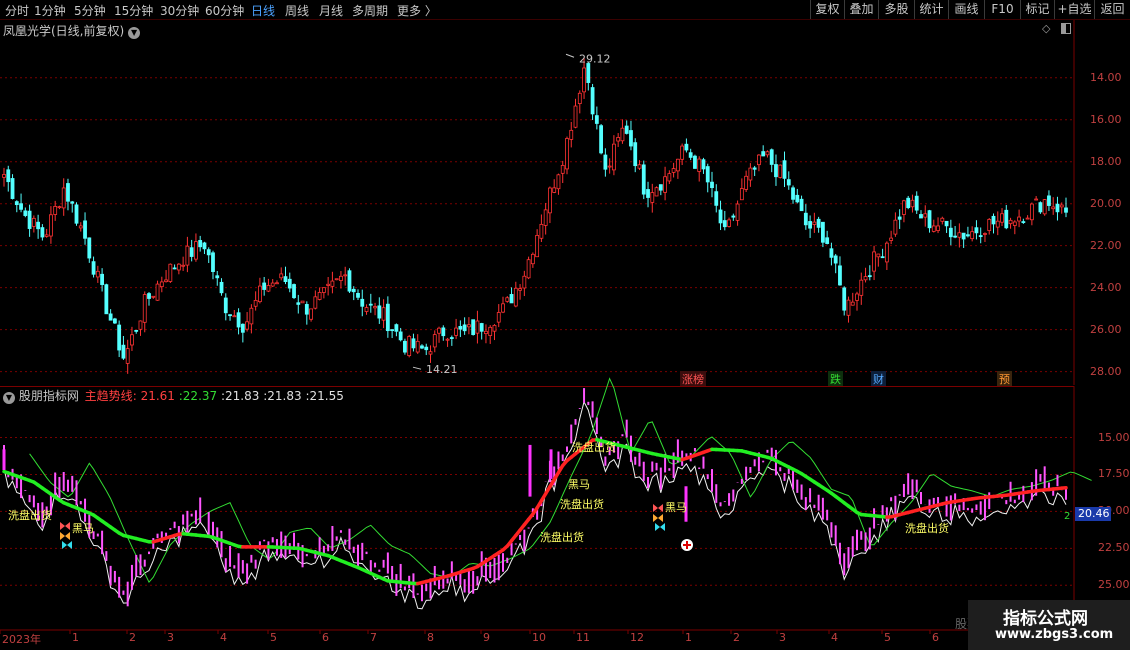  What do you see at coordinates (1045, 619) in the screenshot?
I see `watermark-title: 指标公式网` at bounding box center [1045, 619].